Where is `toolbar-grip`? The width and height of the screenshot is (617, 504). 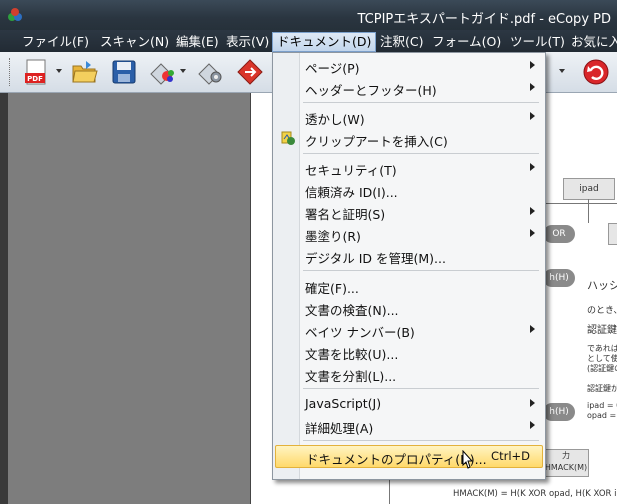 toolbar-grip is located at coordinates (11, 72).